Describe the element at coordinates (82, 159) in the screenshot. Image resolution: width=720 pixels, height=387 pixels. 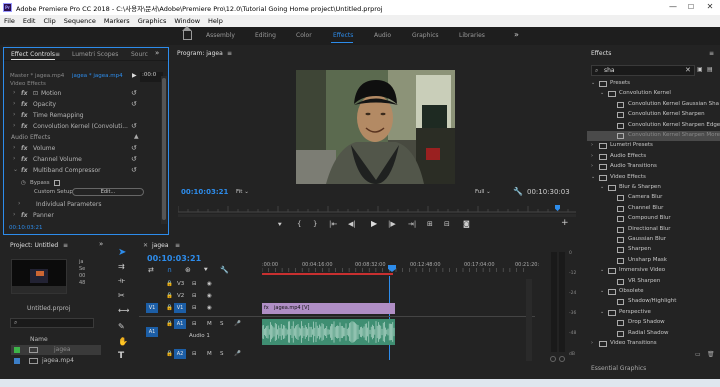
I see `effect-row-channel-volume: › fx Channel Volume ↺` at that location.